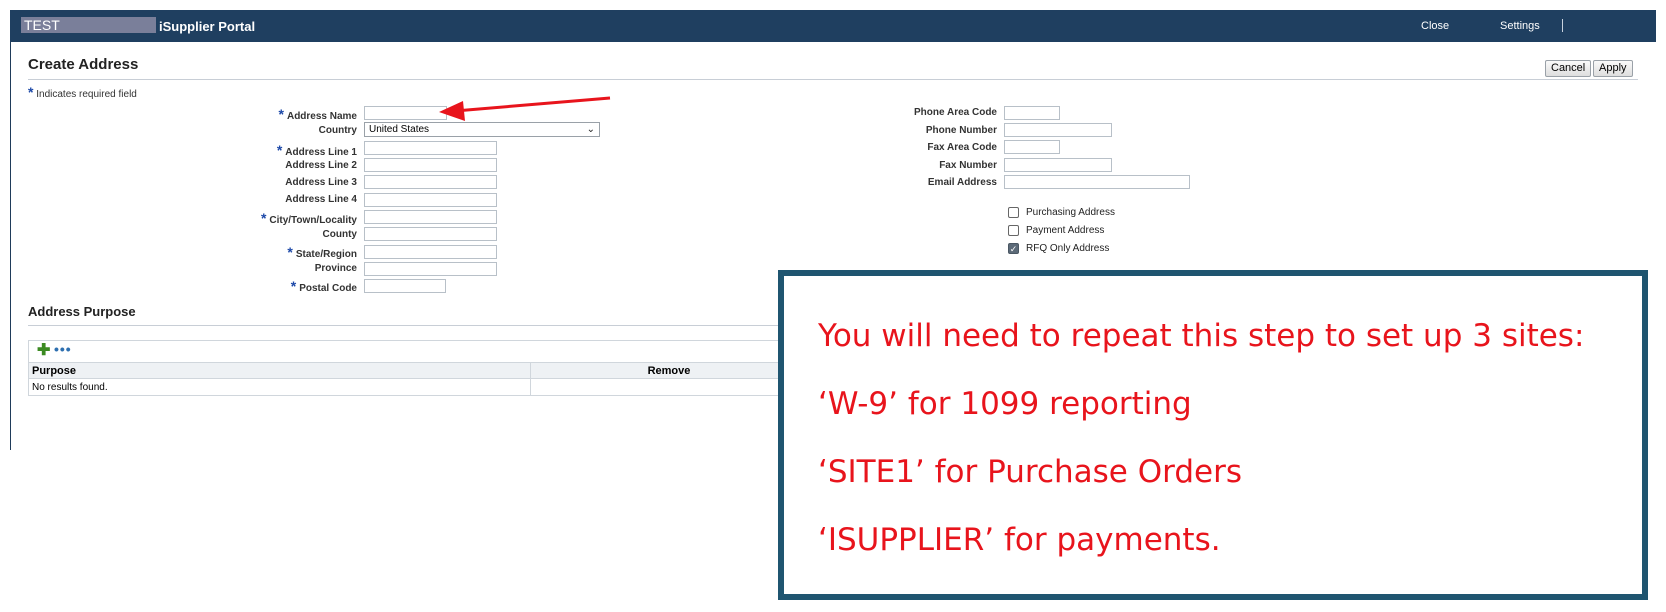  Describe the element at coordinates (1070, 212) in the screenshot. I see `purchasing-address-label: Purchasing Address` at that location.